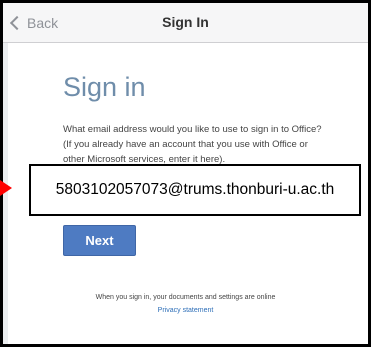 The height and width of the screenshot is (347, 371). I want to click on arrow-right-icon, so click(6, 188).